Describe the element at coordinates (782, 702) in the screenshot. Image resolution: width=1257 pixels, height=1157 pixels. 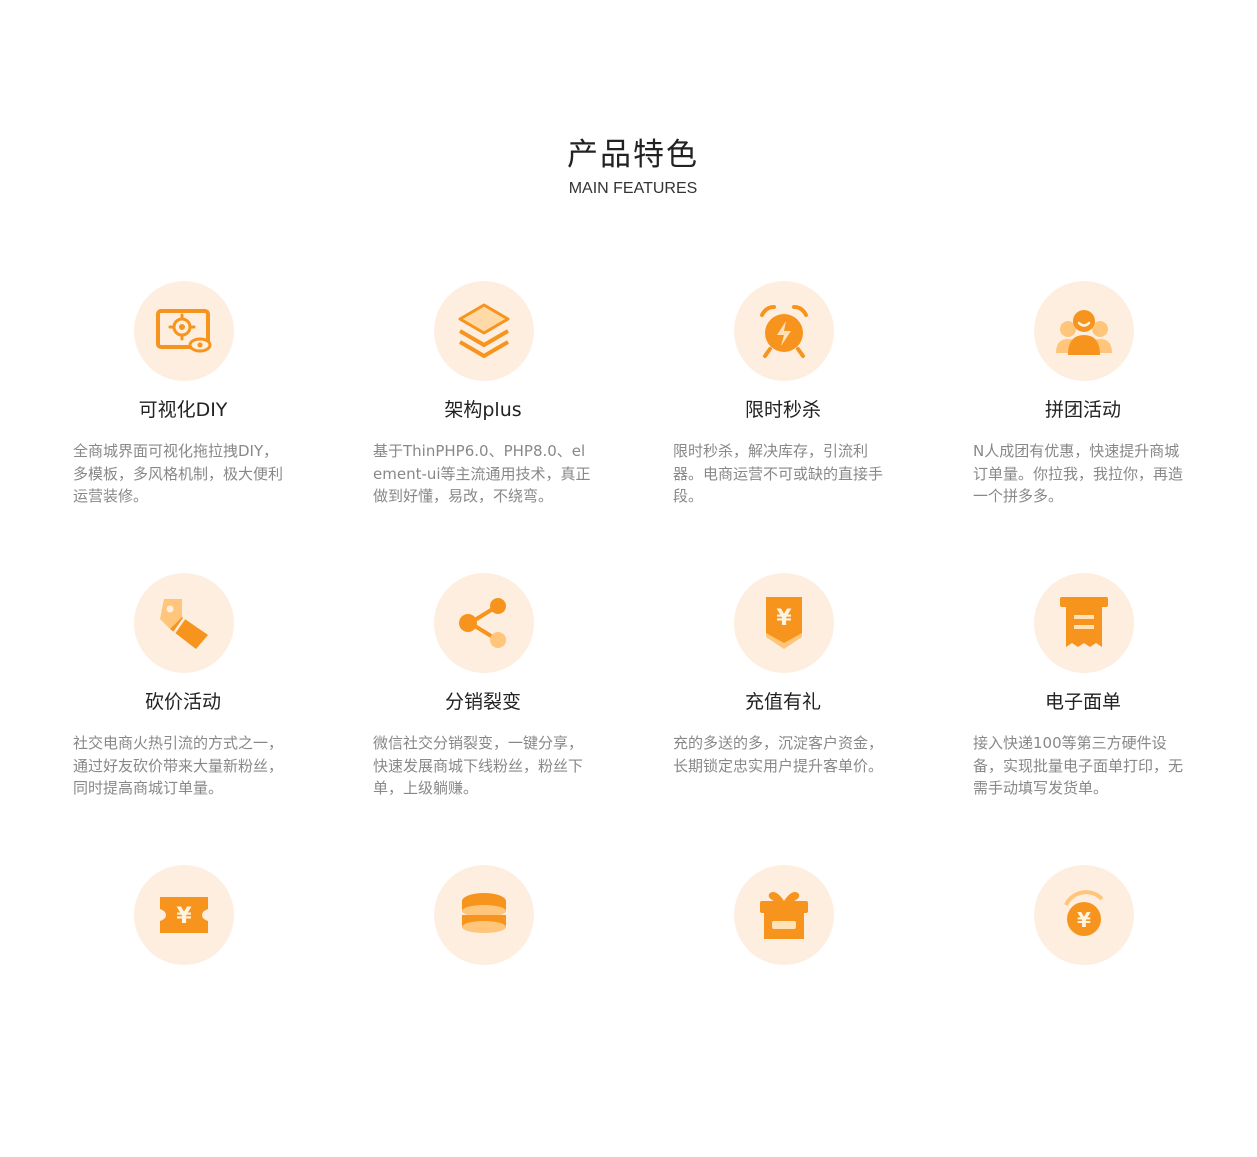
I see `feature-title: 充值有礼` at that location.